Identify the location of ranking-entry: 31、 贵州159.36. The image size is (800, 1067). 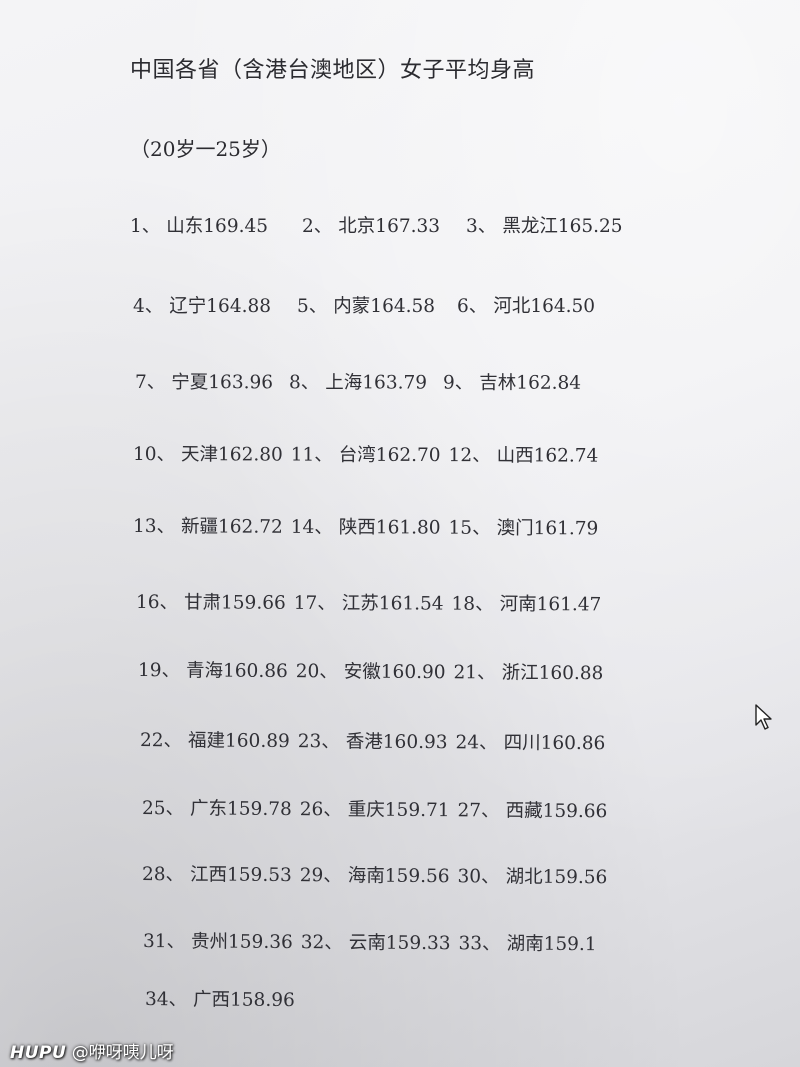
(218, 940).